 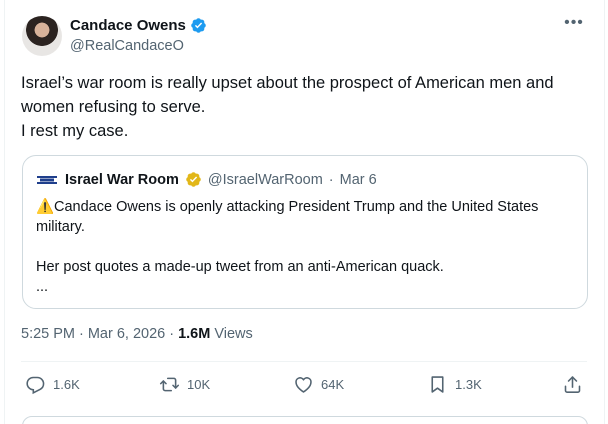 What do you see at coordinates (122, 180) in the screenshot?
I see `quoted-author-name: Israel War Room` at bounding box center [122, 180].